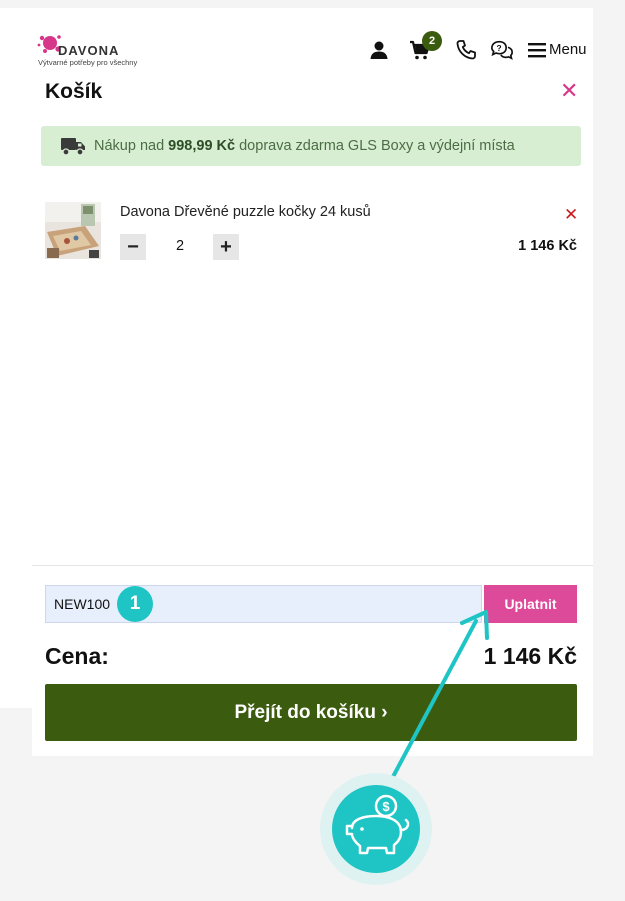 The height and width of the screenshot is (901, 625). Describe the element at coordinates (530, 656) in the screenshot. I see `total-value: 1 146 Kč` at that location.